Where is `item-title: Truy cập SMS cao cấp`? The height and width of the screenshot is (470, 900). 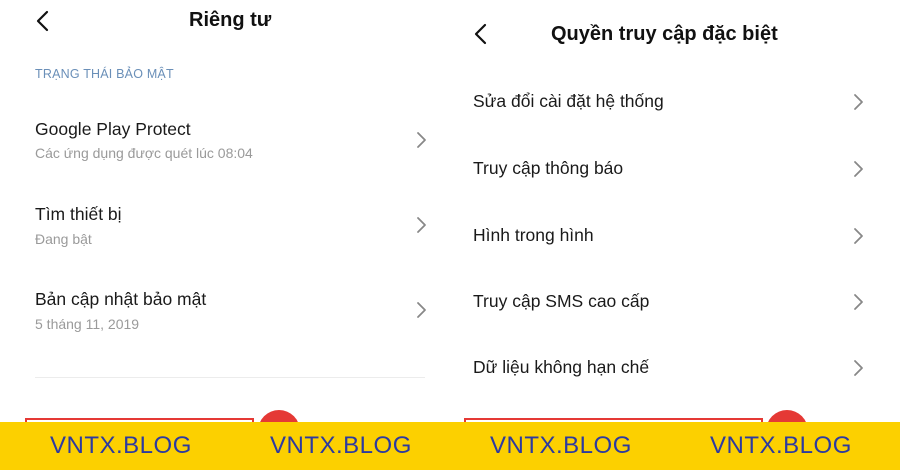
item-title: Truy cập SMS cao cấp is located at coordinates (561, 301).